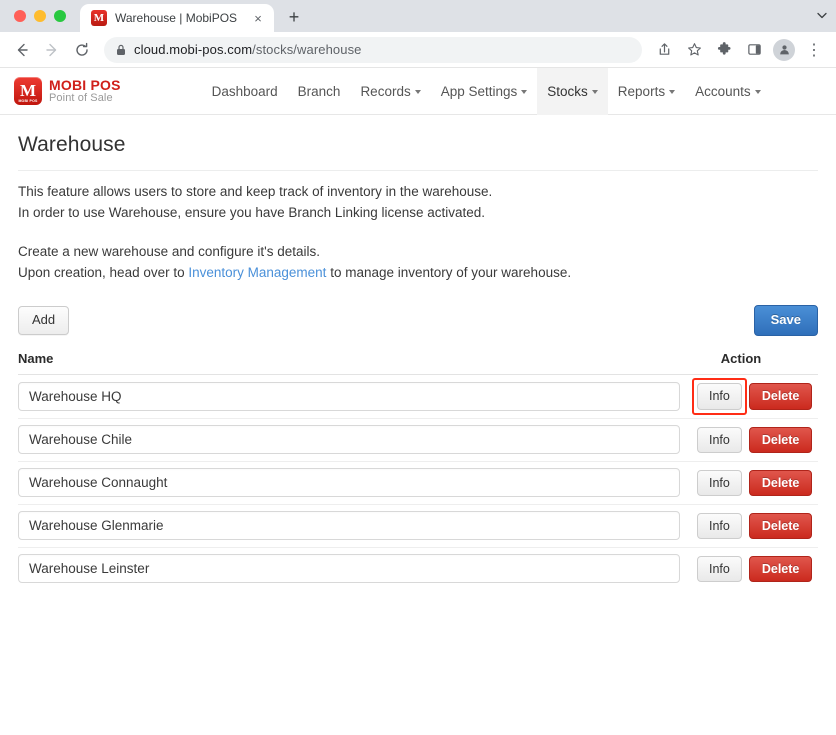 Image resolution: width=836 pixels, height=735 pixels. Describe the element at coordinates (385, 91) in the screenshot. I see `nav-label-records: Records` at that location.